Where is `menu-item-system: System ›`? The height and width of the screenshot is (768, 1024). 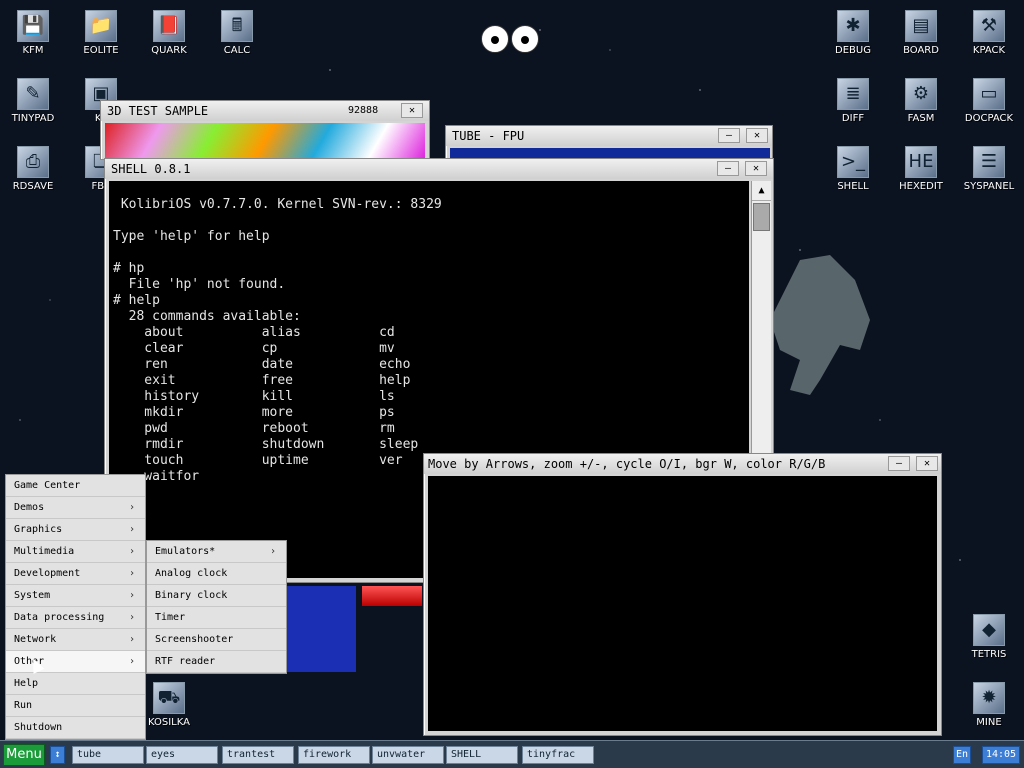 menu-item-system: System › is located at coordinates (75, 596).